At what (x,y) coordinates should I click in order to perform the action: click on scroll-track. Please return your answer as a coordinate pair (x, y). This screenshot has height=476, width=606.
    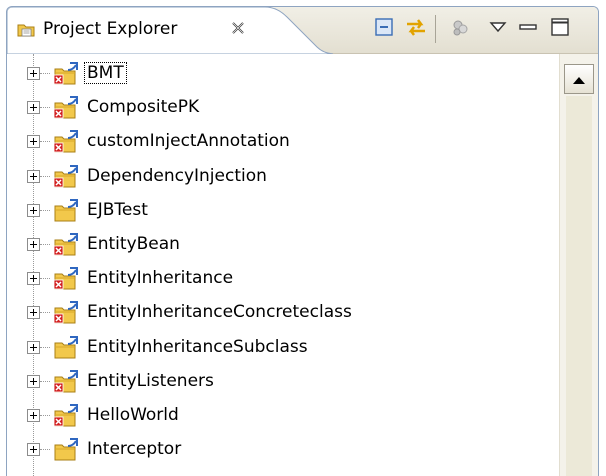
    Looking at the image, I should click on (579, 286).